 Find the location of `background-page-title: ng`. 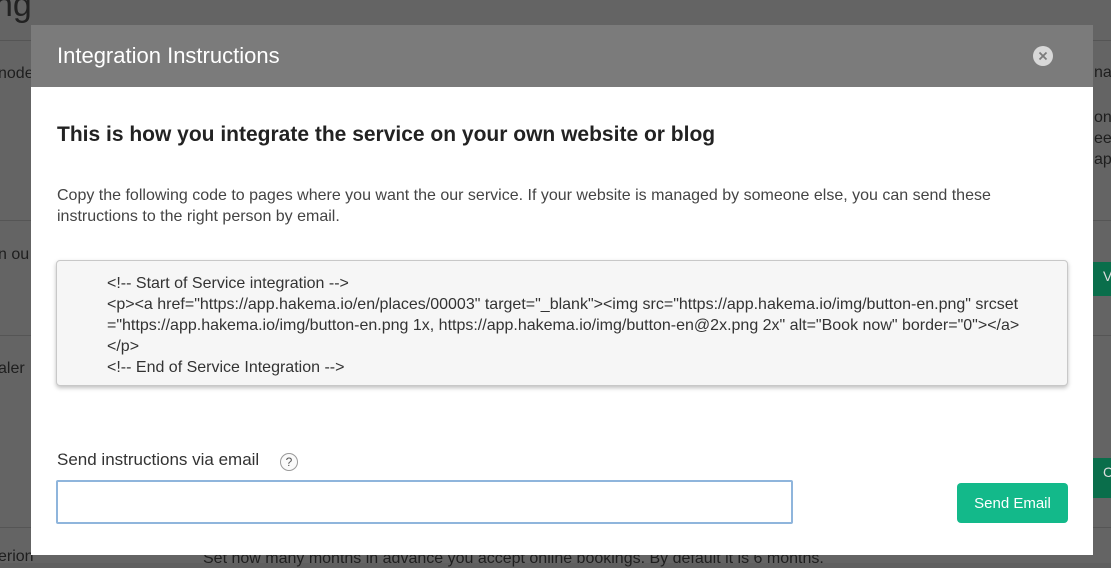

background-page-title: ng is located at coordinates (16, 12).